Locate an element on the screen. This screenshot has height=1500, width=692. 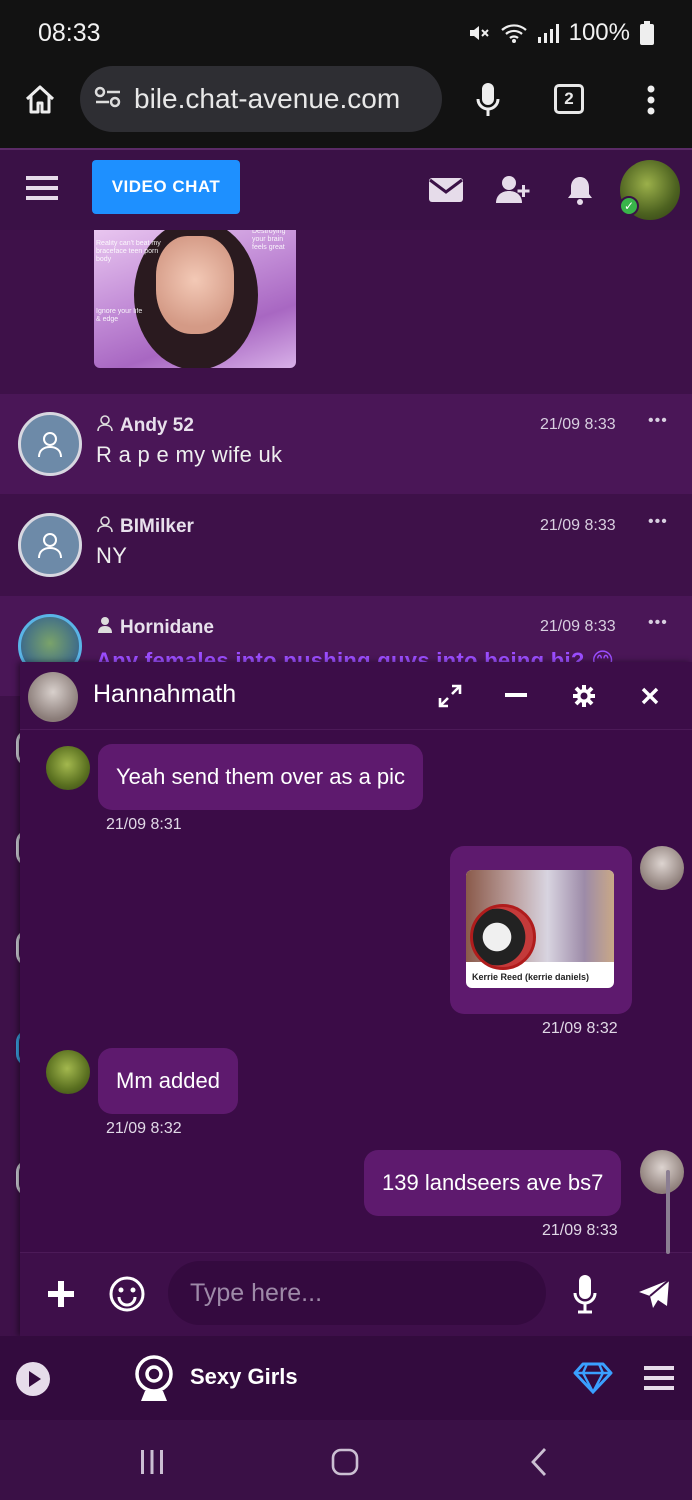
battery-percent: 100% is located at coordinates (599, 32).